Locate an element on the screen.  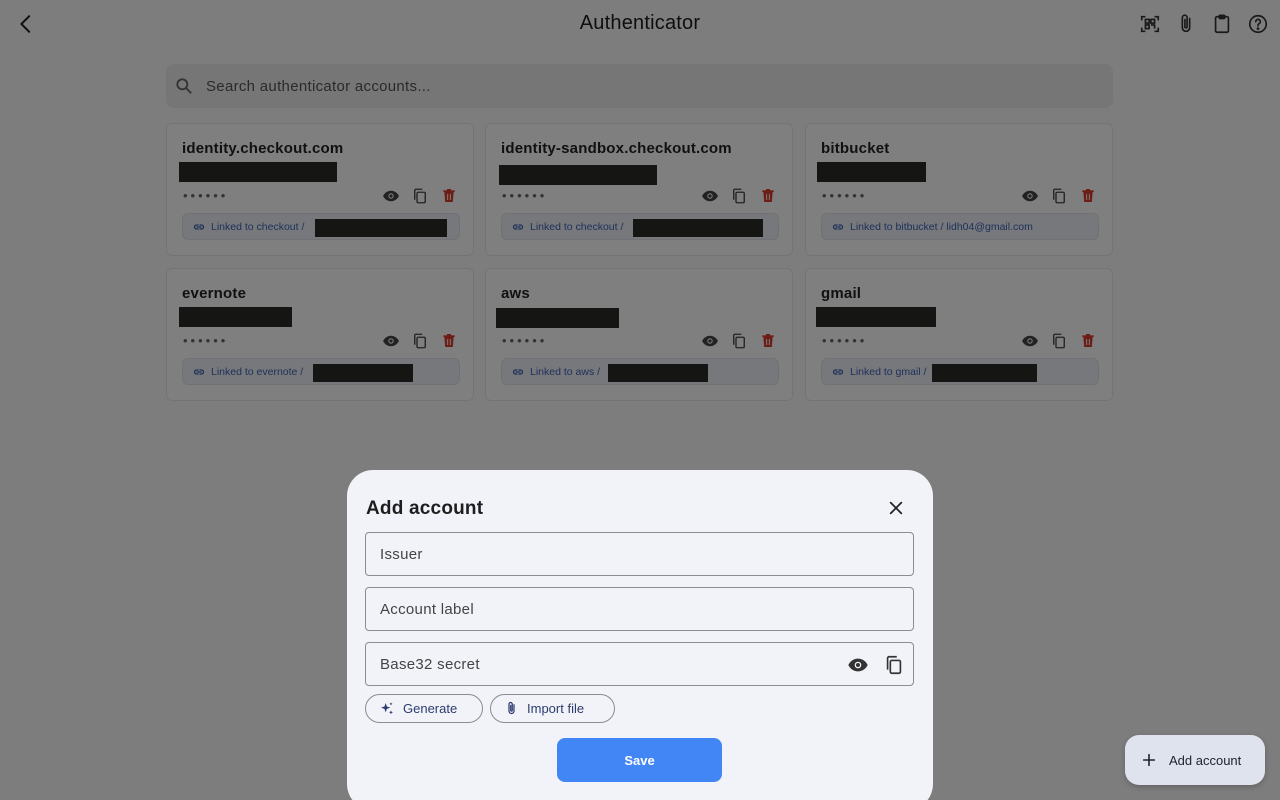
copy-secret-button is located at coordinates (894, 665).